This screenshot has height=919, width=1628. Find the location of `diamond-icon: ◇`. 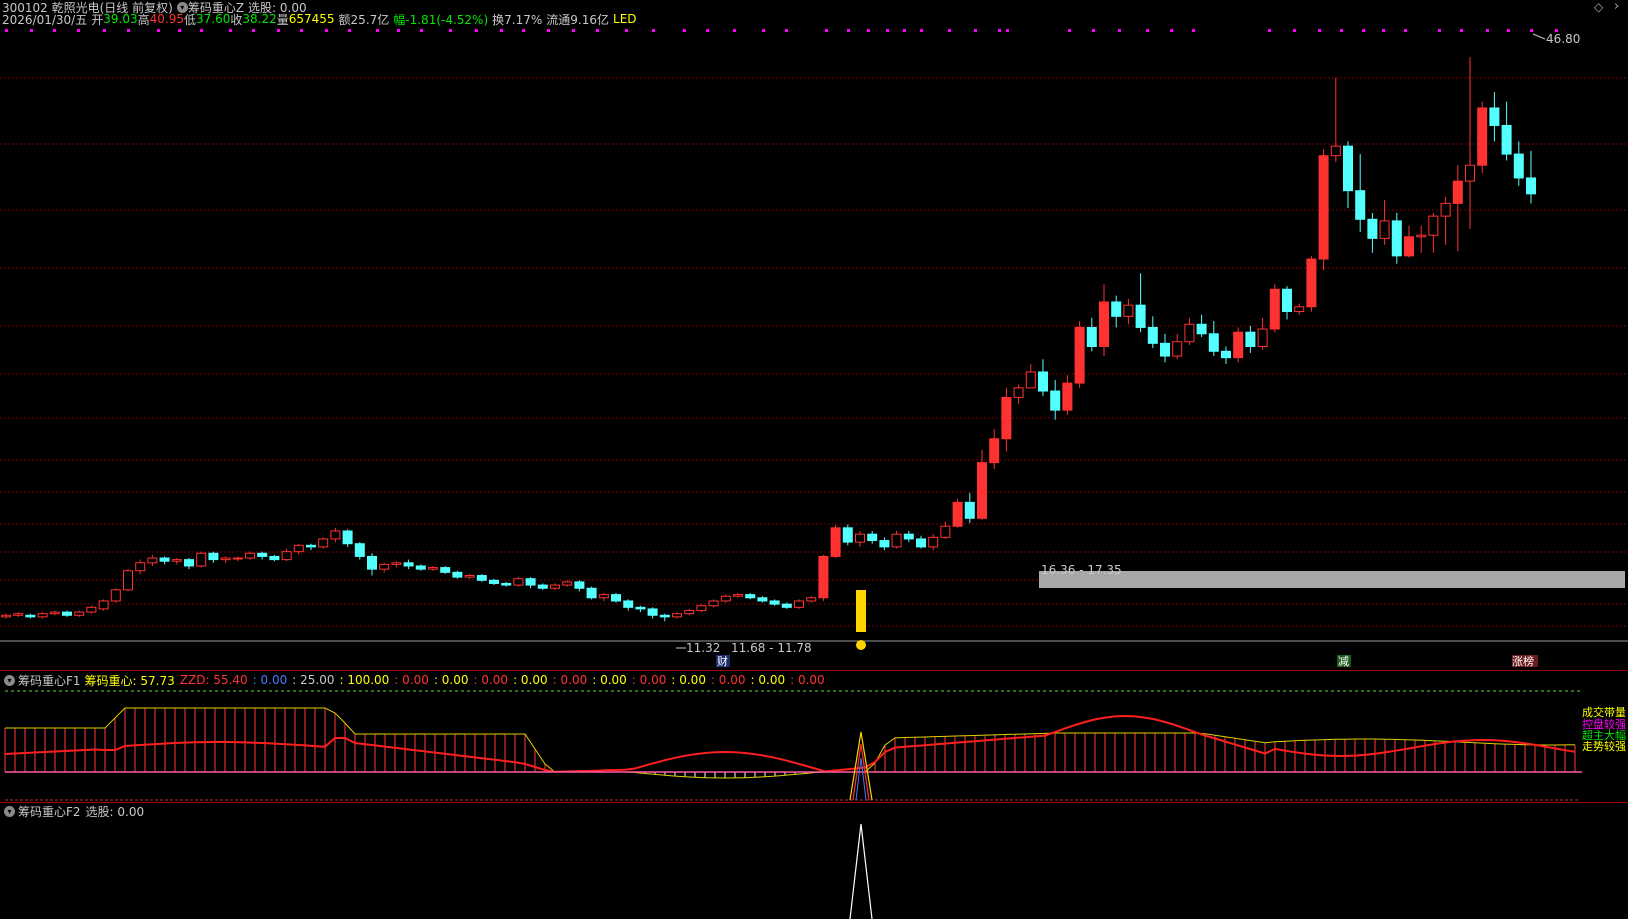

diamond-icon: ◇ is located at coordinates (1598, 7).